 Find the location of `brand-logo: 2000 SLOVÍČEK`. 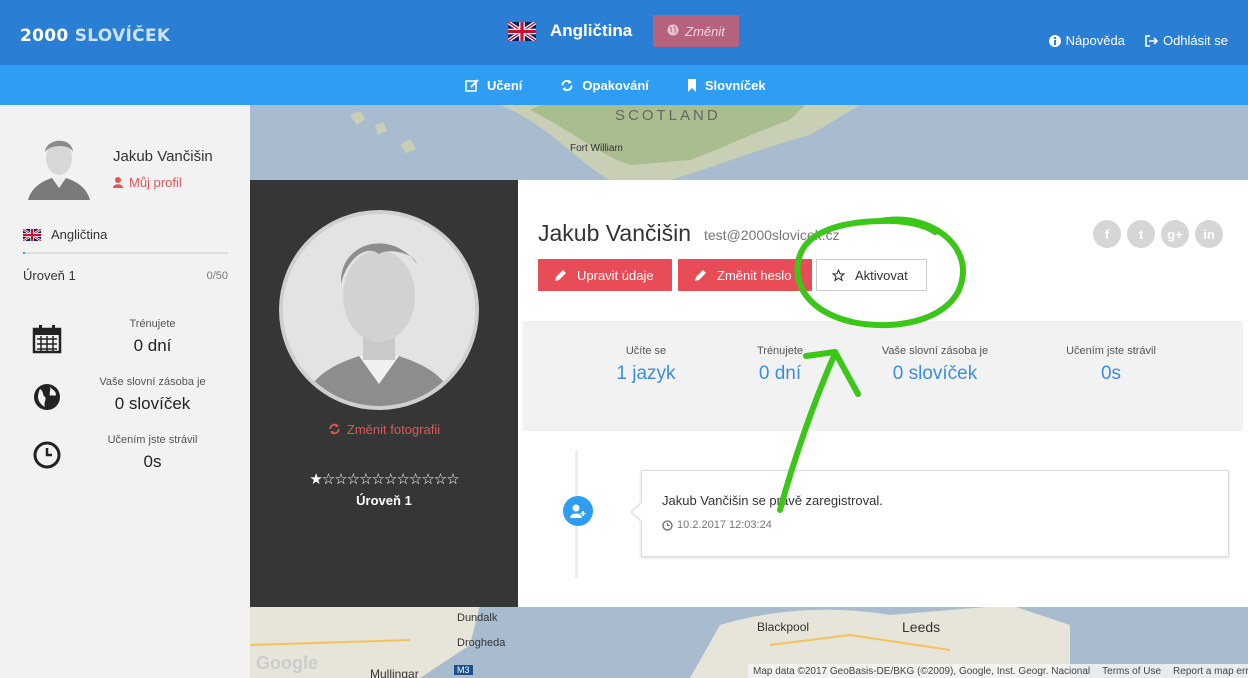

brand-logo: 2000 SLOVÍČEK is located at coordinates (95, 36).